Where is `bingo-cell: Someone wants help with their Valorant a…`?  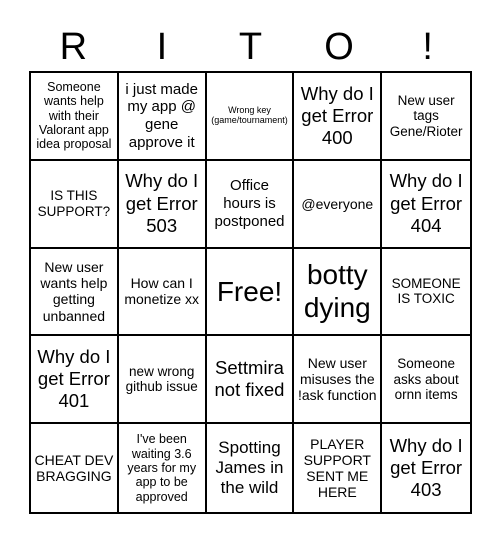
bingo-cell: Someone wants help with their Valorant a… is located at coordinates (75, 117).